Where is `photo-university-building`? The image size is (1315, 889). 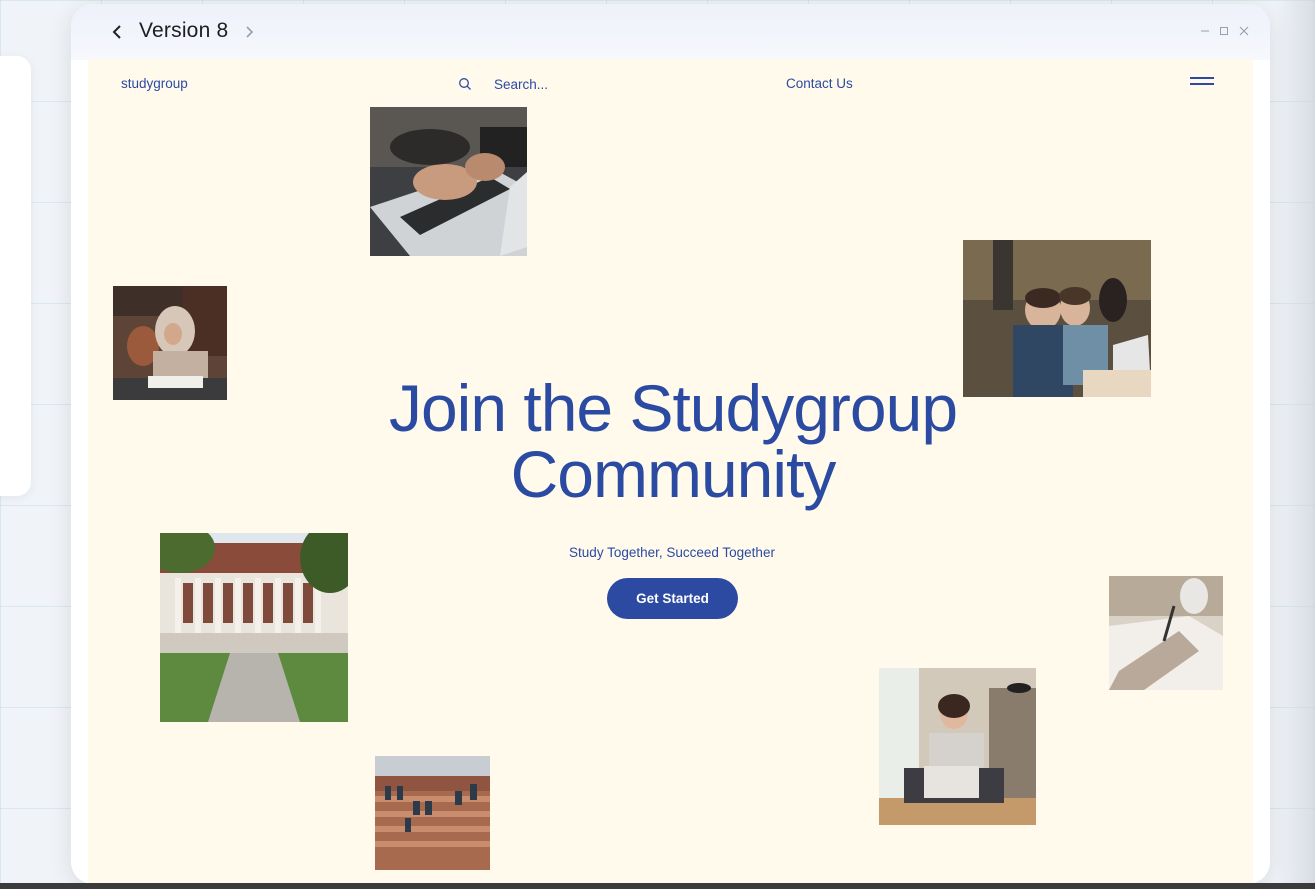
photo-university-building is located at coordinates (254, 627).